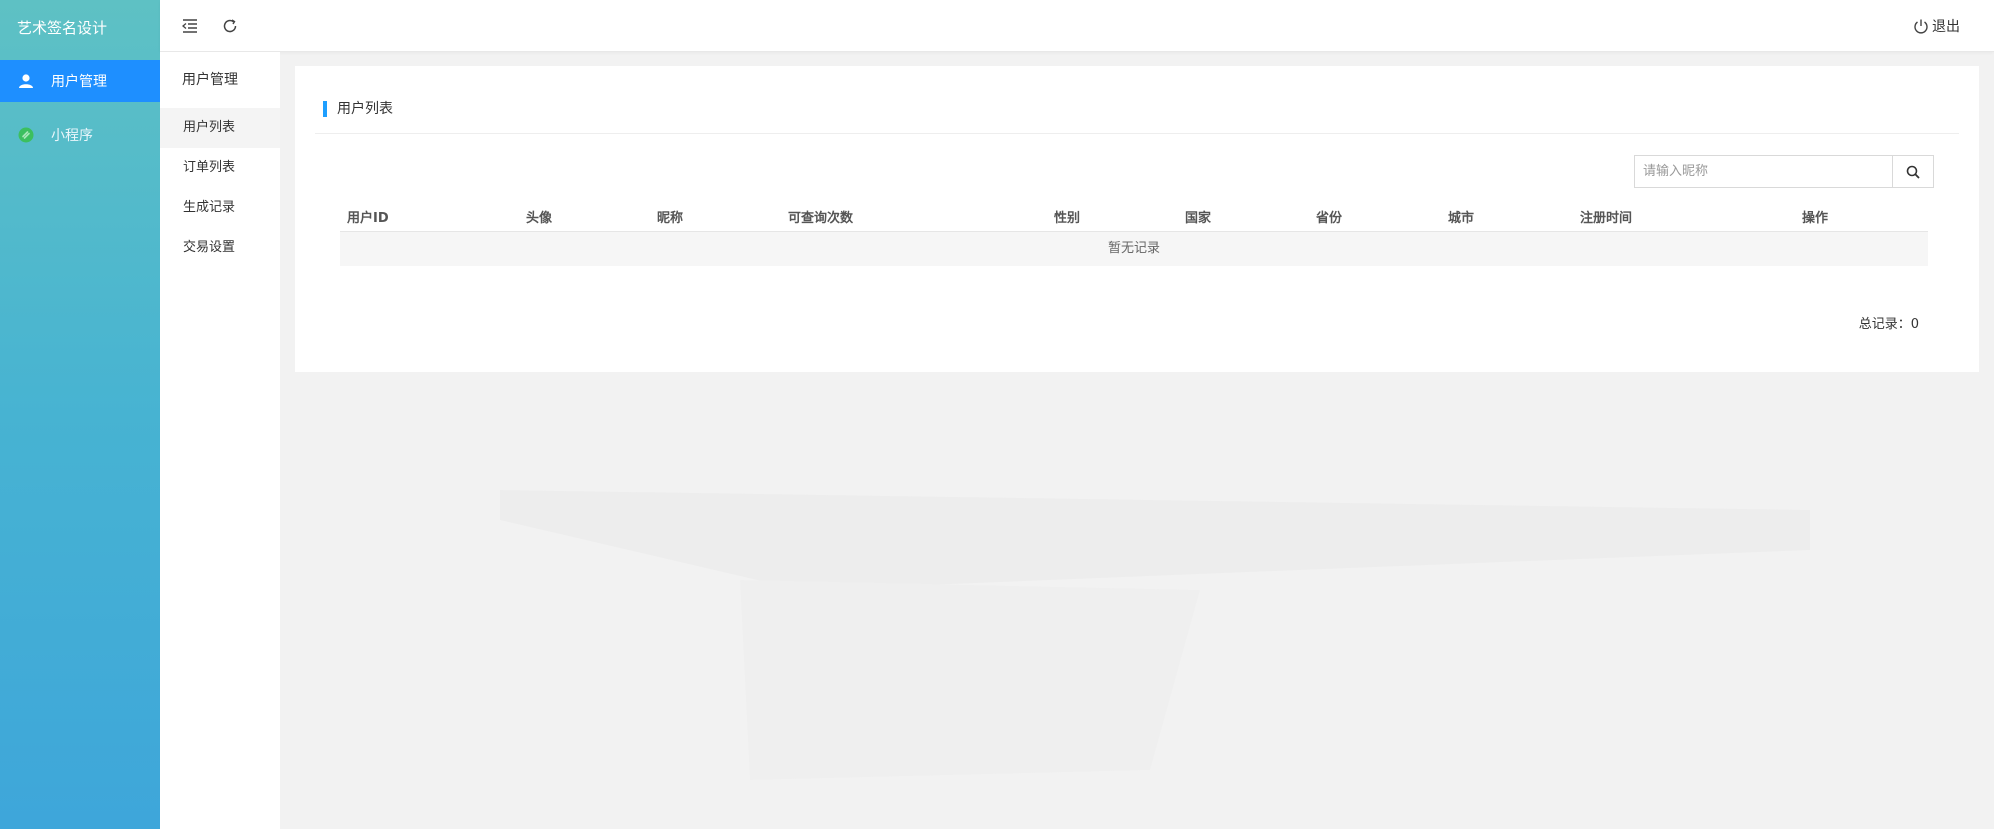  Describe the element at coordinates (1815, 218) in the screenshot. I see `column-header-actions: 操作` at that location.